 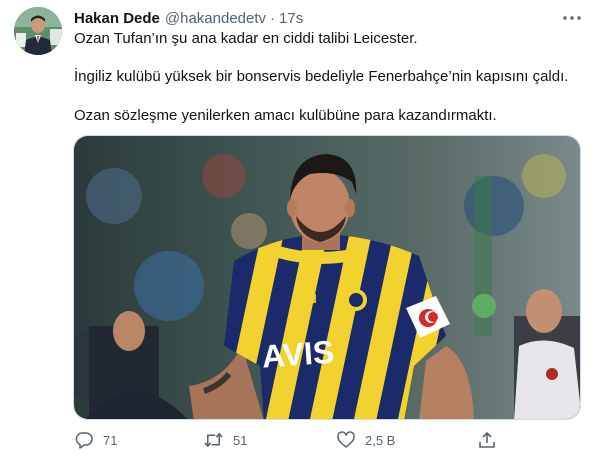 What do you see at coordinates (289, 440) in the screenshot?
I see `action-bar: 71 51 2,5 B` at bounding box center [289, 440].